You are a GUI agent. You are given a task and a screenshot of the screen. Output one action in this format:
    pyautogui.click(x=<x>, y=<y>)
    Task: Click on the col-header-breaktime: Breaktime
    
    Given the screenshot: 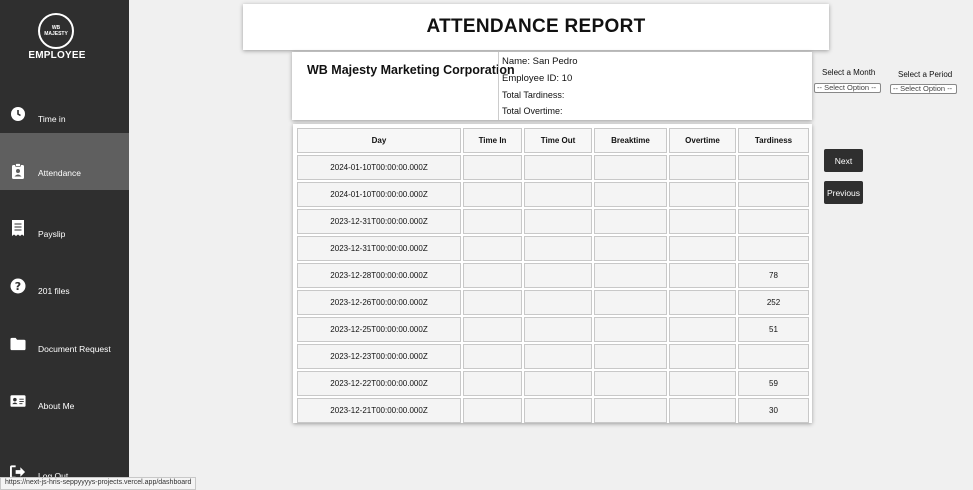 What is the action you would take?
    pyautogui.click(x=630, y=140)
    